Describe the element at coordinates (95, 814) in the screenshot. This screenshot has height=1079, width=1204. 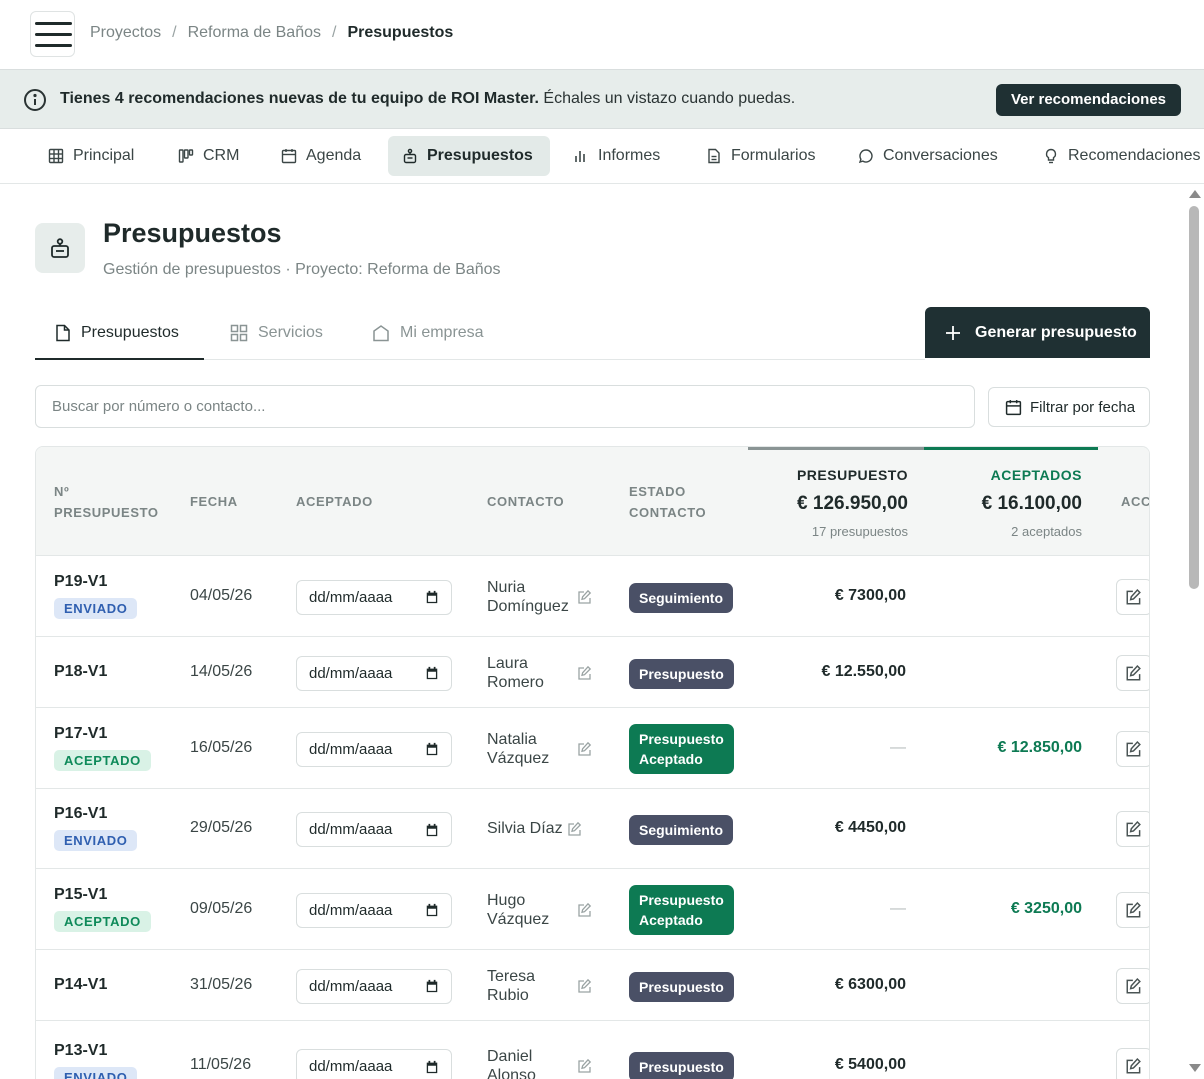
I see `budget-id: P16-V1` at that location.